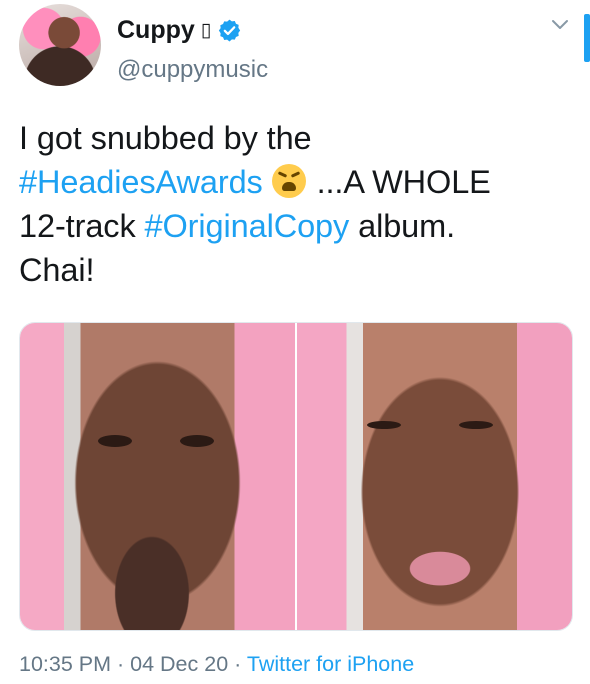 The width and height of the screenshot is (590, 684). I want to click on avatar, so click(60, 45).